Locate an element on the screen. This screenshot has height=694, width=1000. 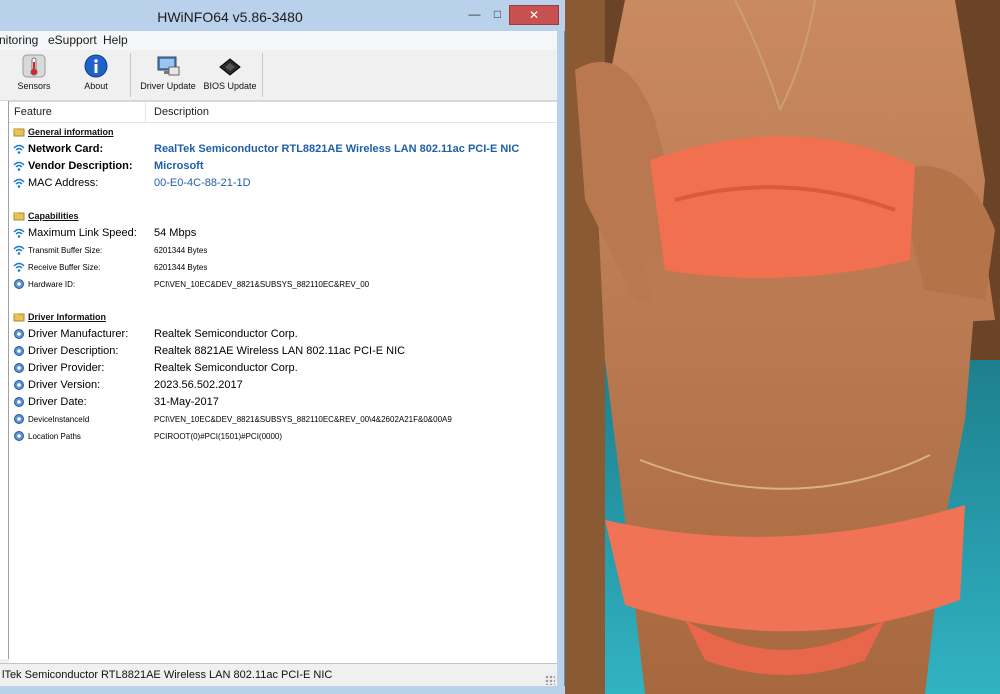
row-feature: Driver Manufacturer: is located at coordinates (78, 334).